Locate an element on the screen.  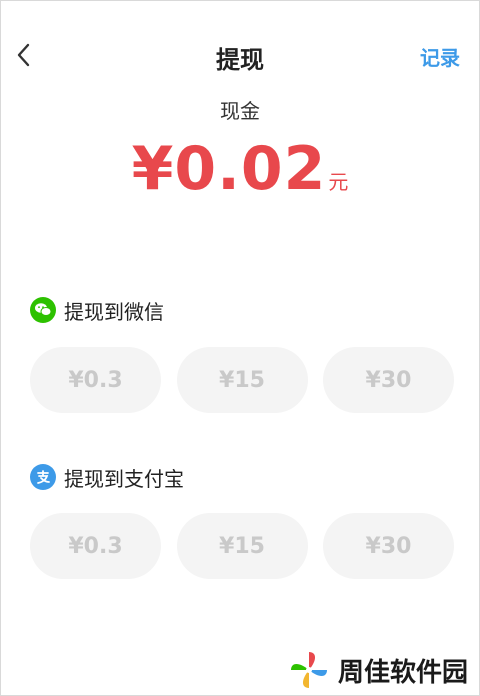
wechat-icon is located at coordinates (43, 310).